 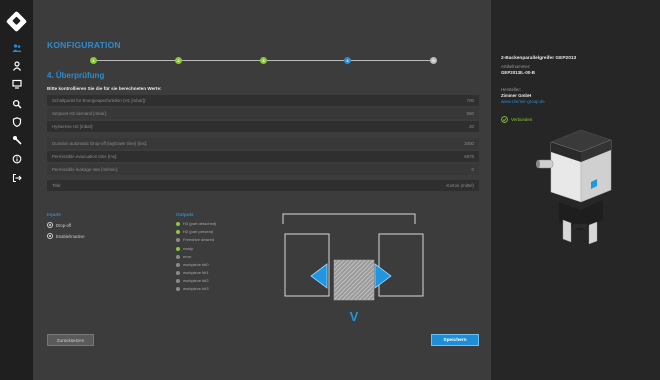 I want to click on users-icon, so click(x=16, y=48).